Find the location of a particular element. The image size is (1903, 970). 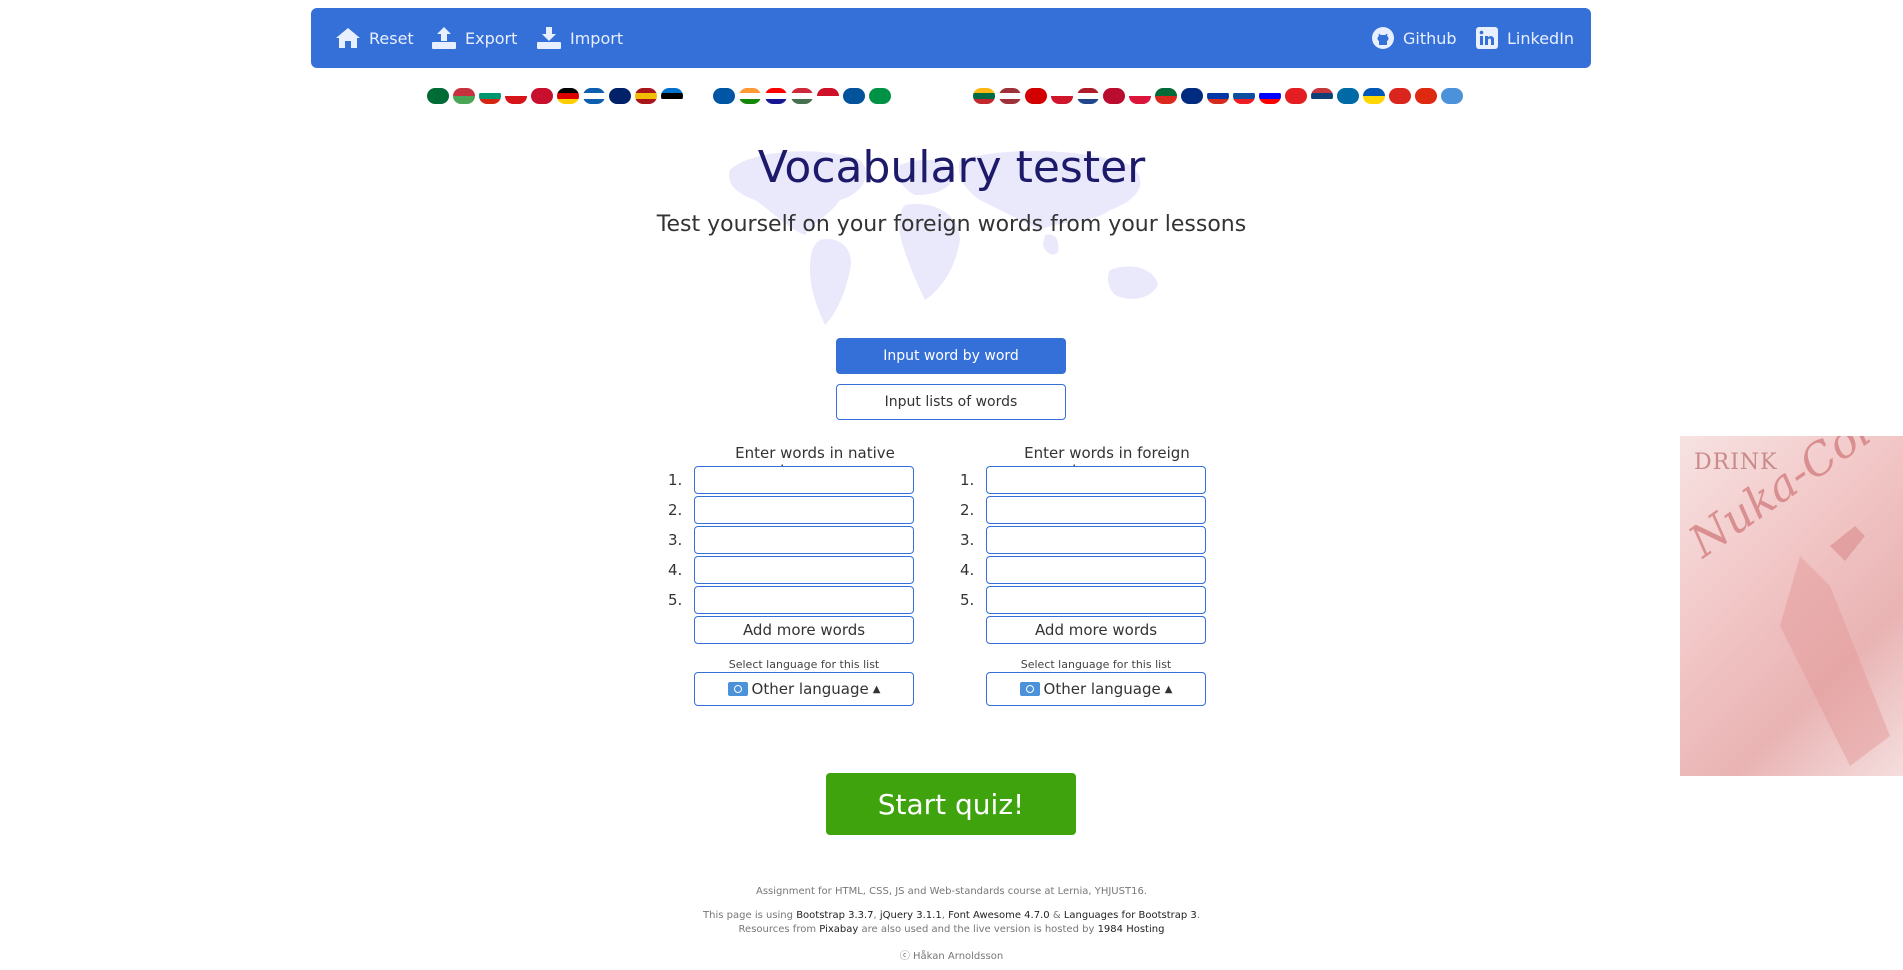

flag-sk-icon is located at coordinates (1244, 96).